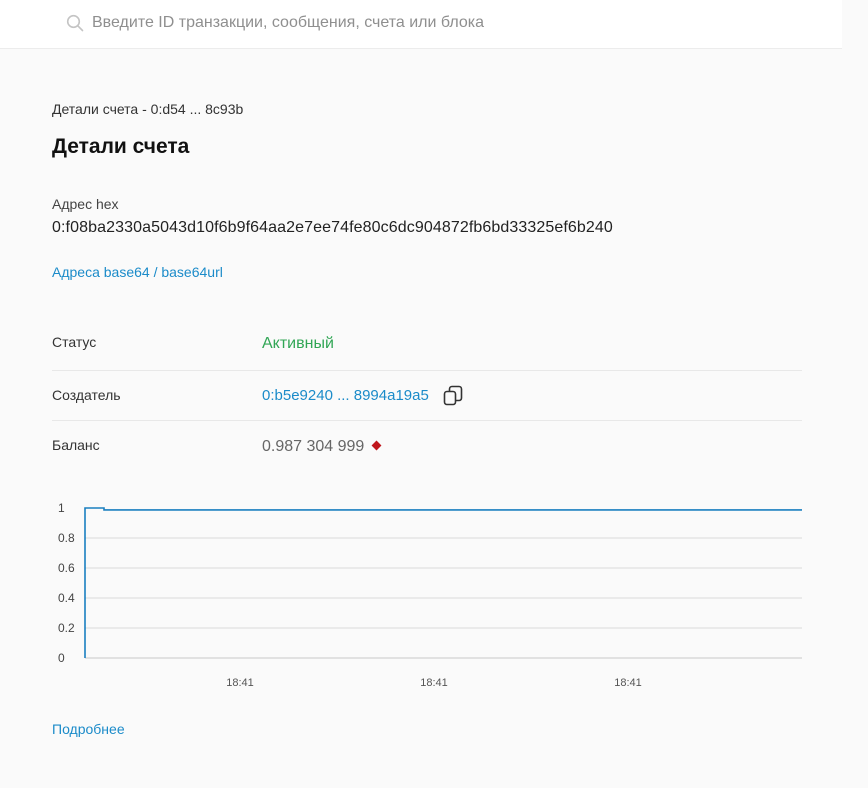 This screenshot has height=788, width=868. Describe the element at coordinates (376, 445) in the screenshot. I see `diamond-icon` at that location.